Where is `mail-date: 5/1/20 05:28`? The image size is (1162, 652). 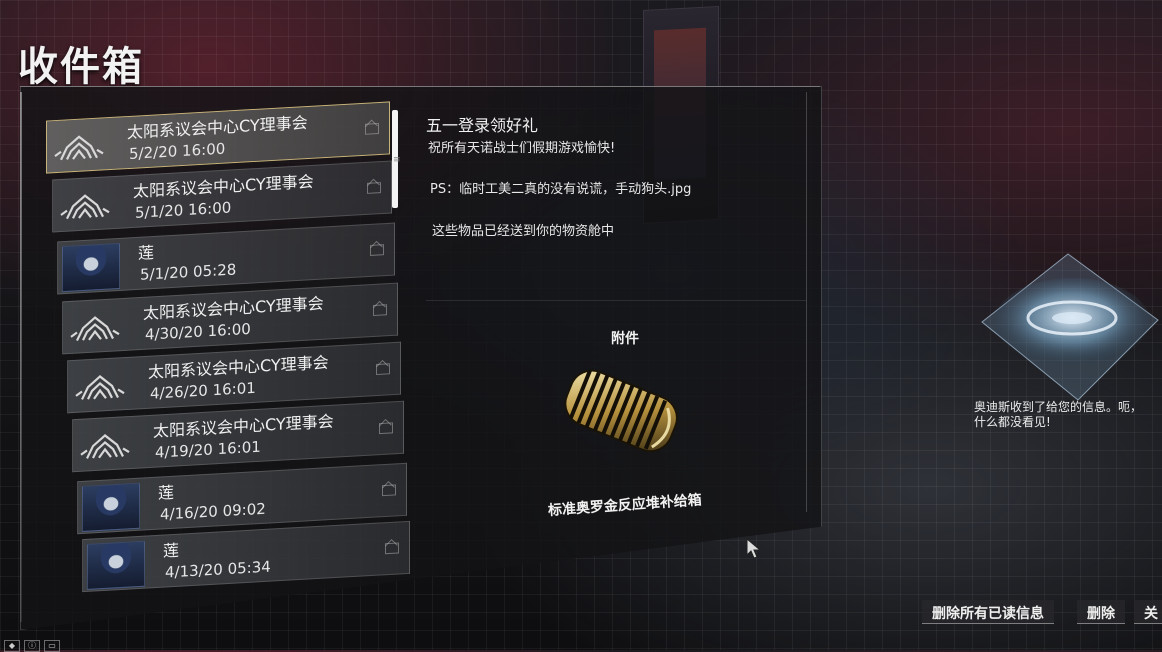
mail-date: 5/1/20 05:28 is located at coordinates (188, 272).